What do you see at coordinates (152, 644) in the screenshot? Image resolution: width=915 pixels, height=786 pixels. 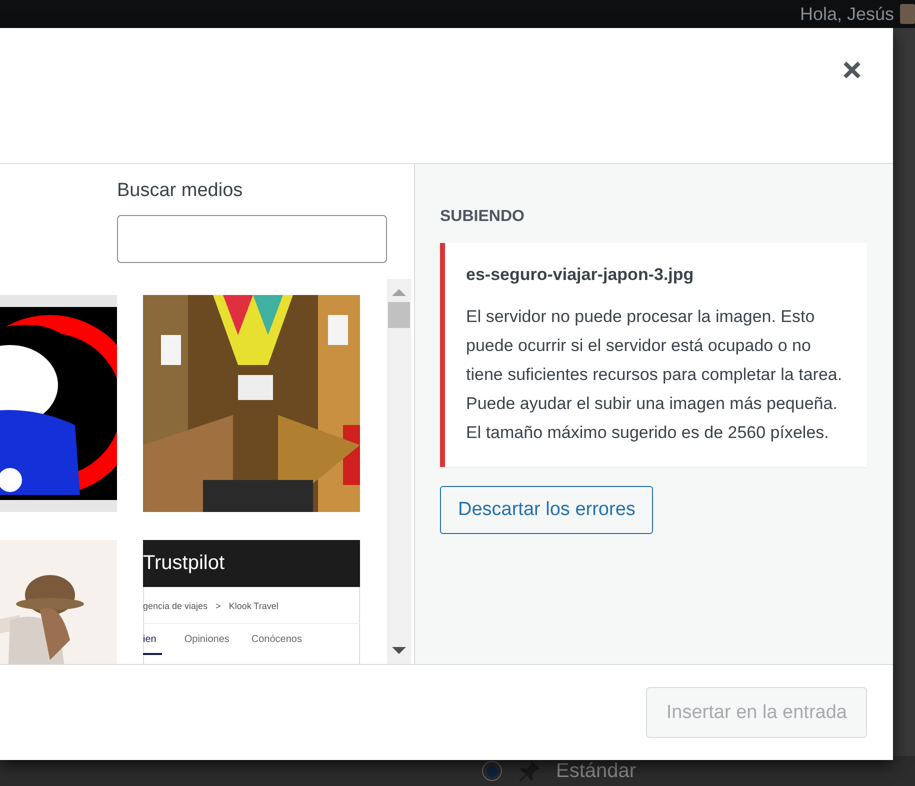 I see `page-tab: ien` at bounding box center [152, 644].